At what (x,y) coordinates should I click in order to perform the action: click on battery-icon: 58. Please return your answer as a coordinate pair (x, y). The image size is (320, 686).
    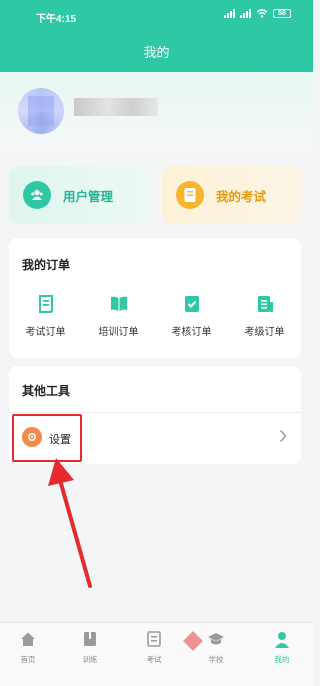
    Looking at the image, I should click on (282, 13).